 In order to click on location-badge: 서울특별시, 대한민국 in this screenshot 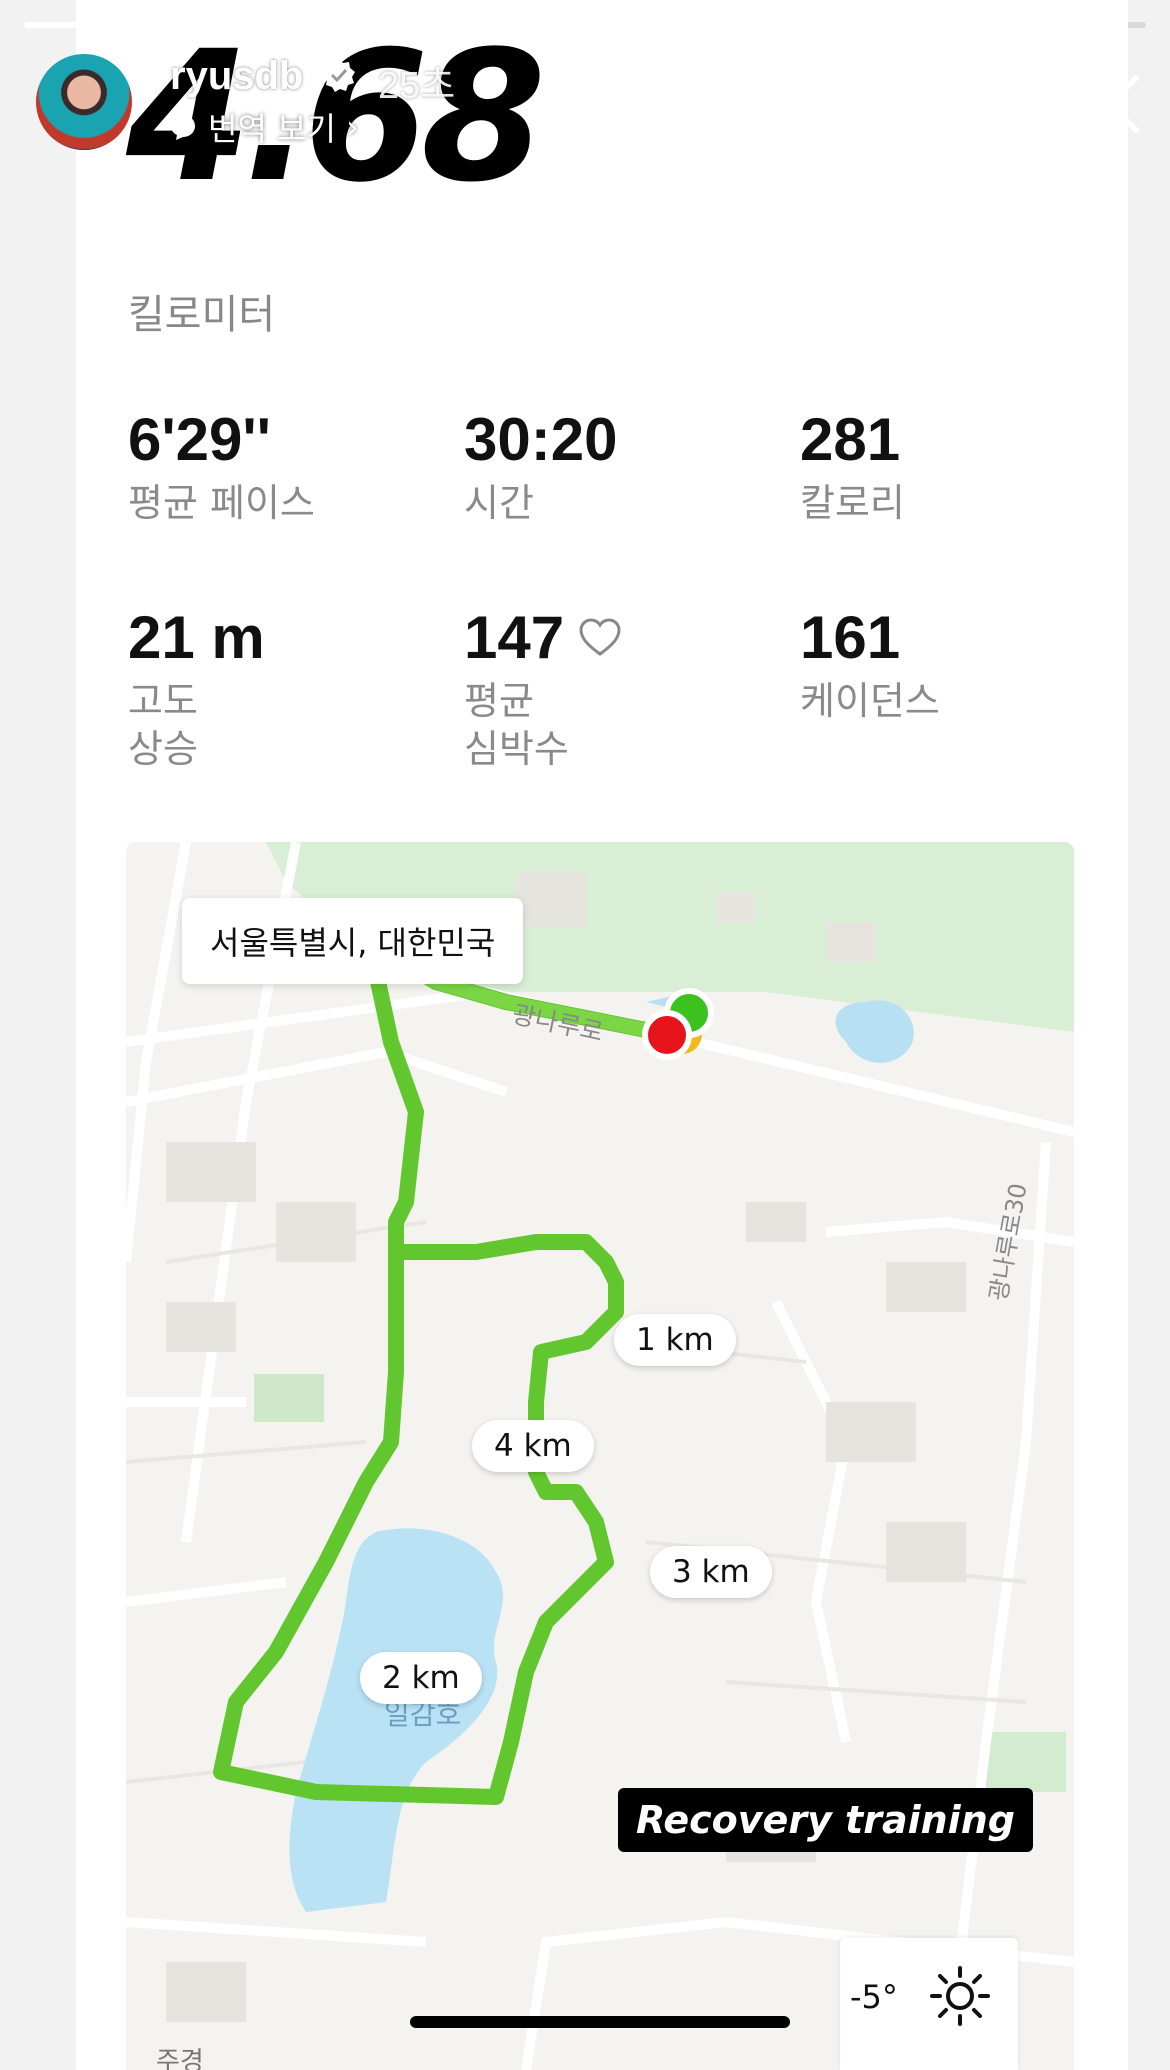, I will do `click(353, 941)`.